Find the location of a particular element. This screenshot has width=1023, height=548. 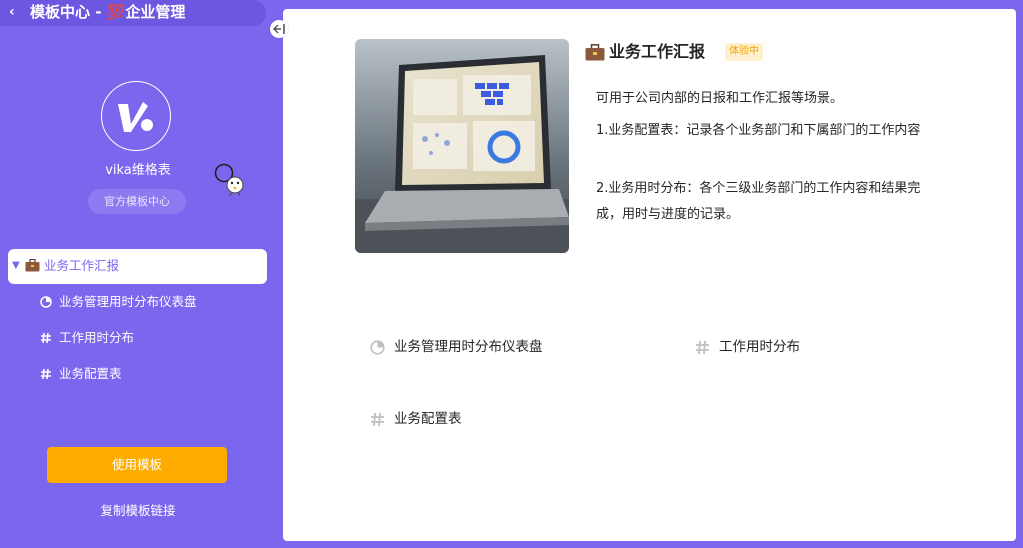

template-desc-line: 1.业务配置表：记录各个业务部门和下属部门的工作内容 is located at coordinates (758, 130).